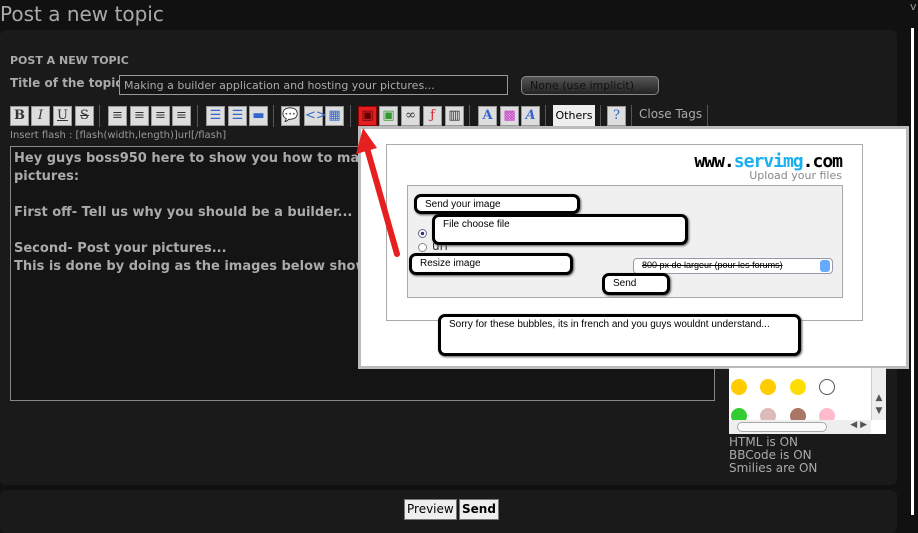 This screenshot has height=533, width=918. I want to click on cool-smiley-icon, so click(739, 387).